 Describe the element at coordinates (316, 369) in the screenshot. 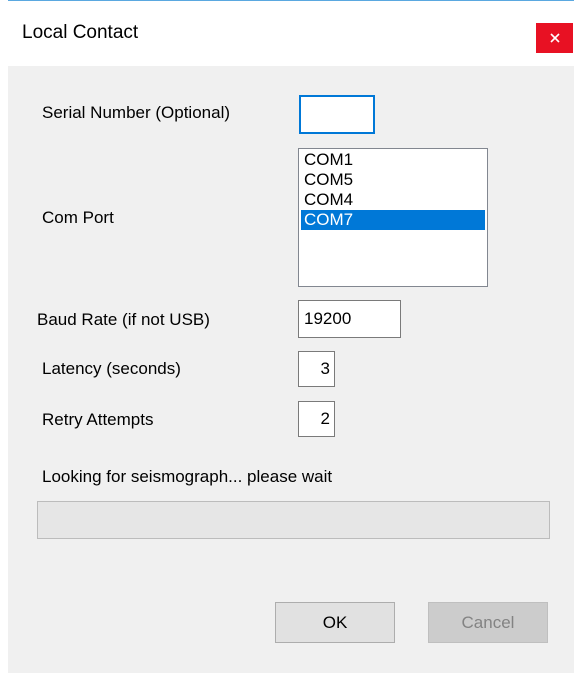

I see `latency-input` at that location.